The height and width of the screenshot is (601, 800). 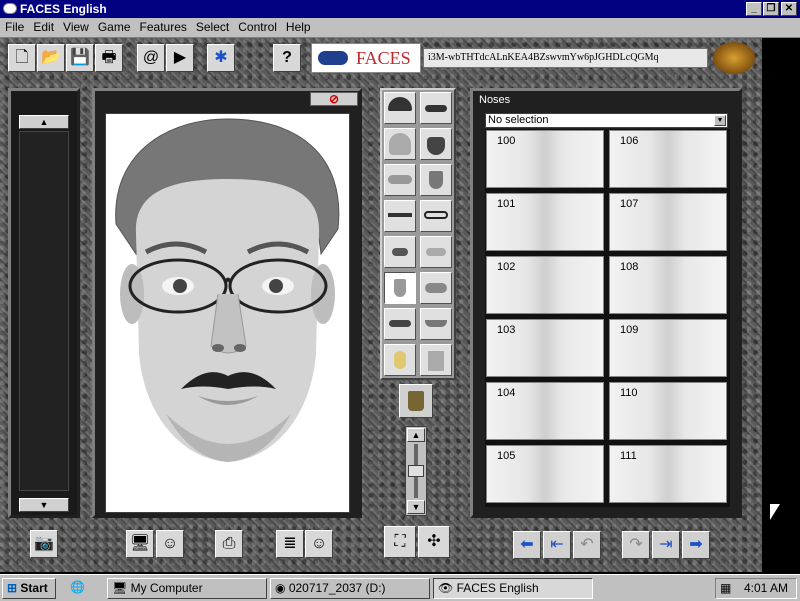 I want to click on logo-eye-icon, so click(x=333, y=58).